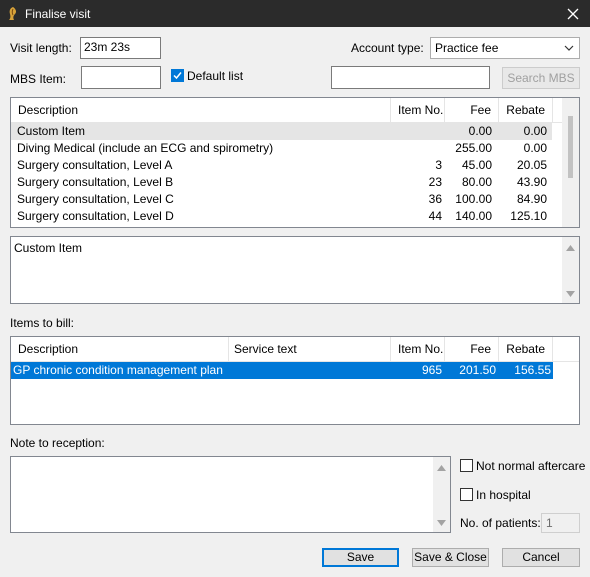 The height and width of the screenshot is (577, 590). What do you see at coordinates (95, 165) in the screenshot?
I see `row-description: Surgery consultation, Level A` at bounding box center [95, 165].